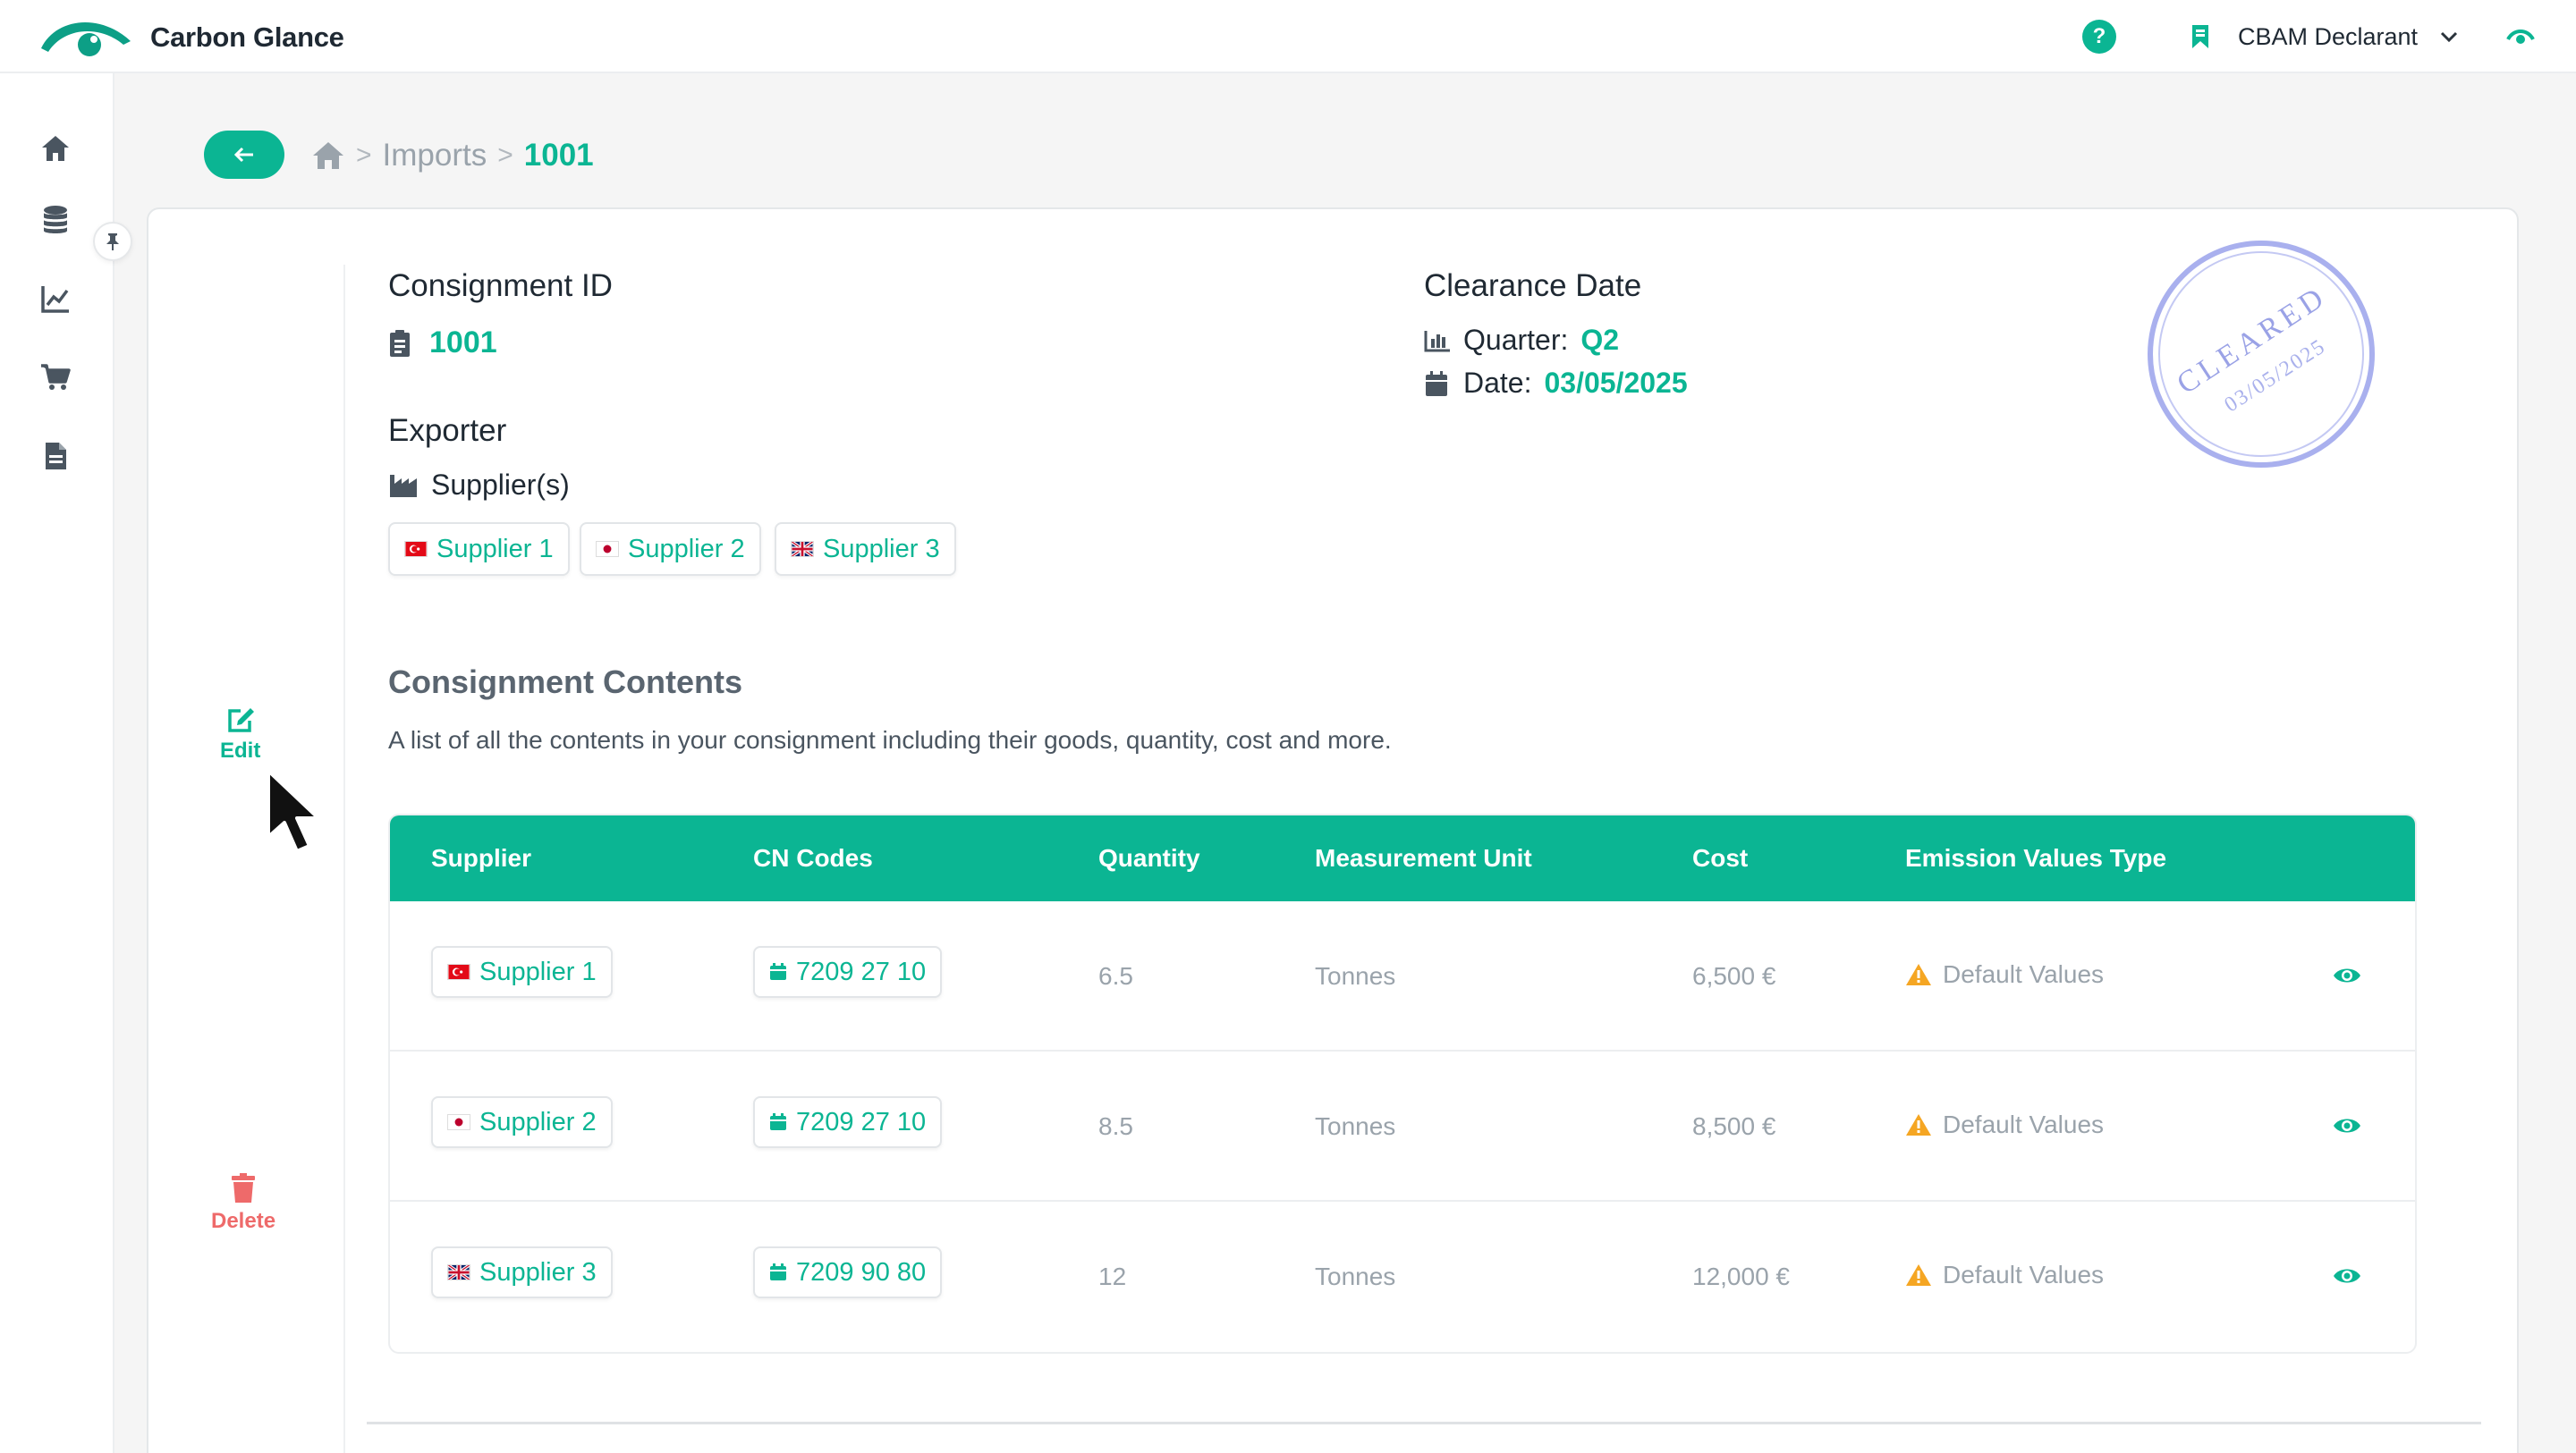 This screenshot has width=2576, height=1453. Describe the element at coordinates (558, 156) in the screenshot. I see `breadcrumb-current: 1001` at that location.